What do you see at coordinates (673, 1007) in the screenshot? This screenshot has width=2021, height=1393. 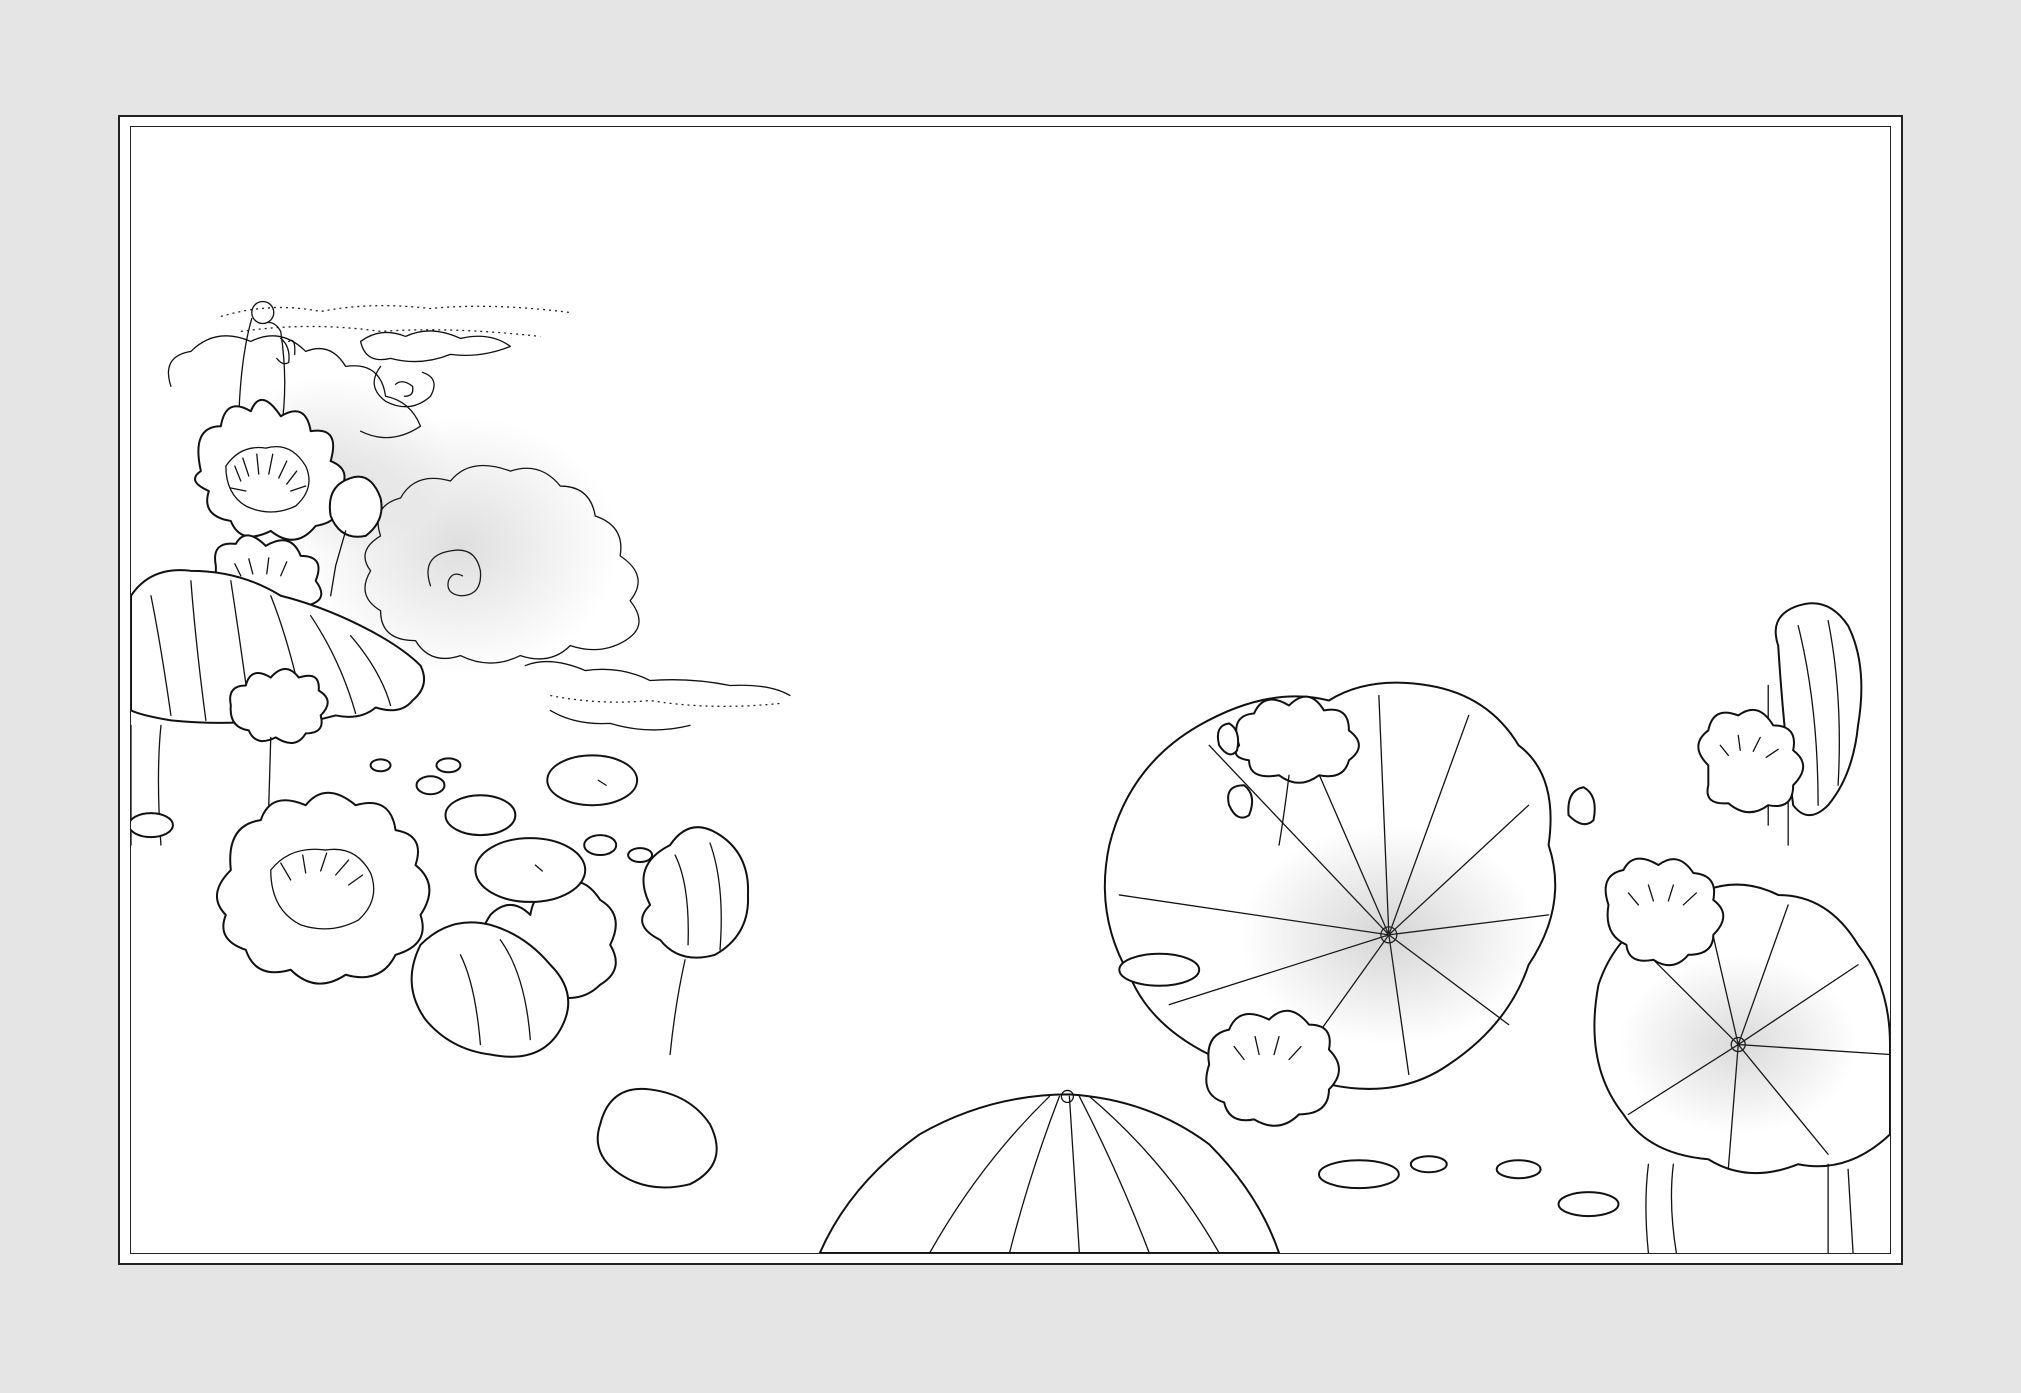 I see `center-lotus-bud` at bounding box center [673, 1007].